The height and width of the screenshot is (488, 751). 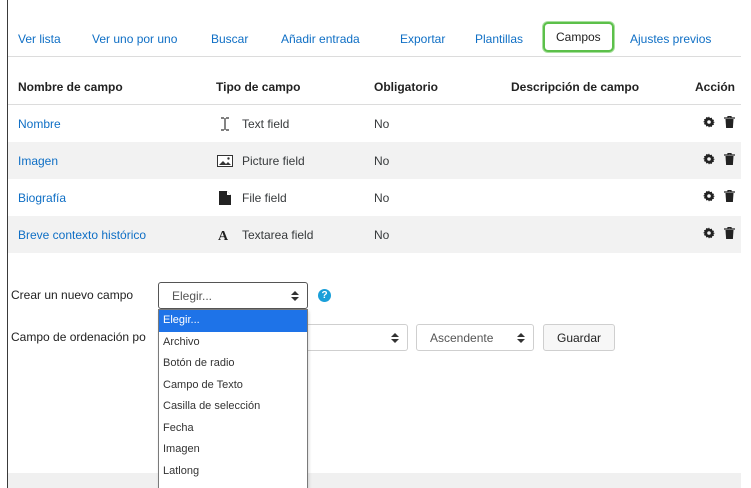 What do you see at coordinates (264, 197) in the screenshot?
I see `field-type-label: File field` at bounding box center [264, 197].